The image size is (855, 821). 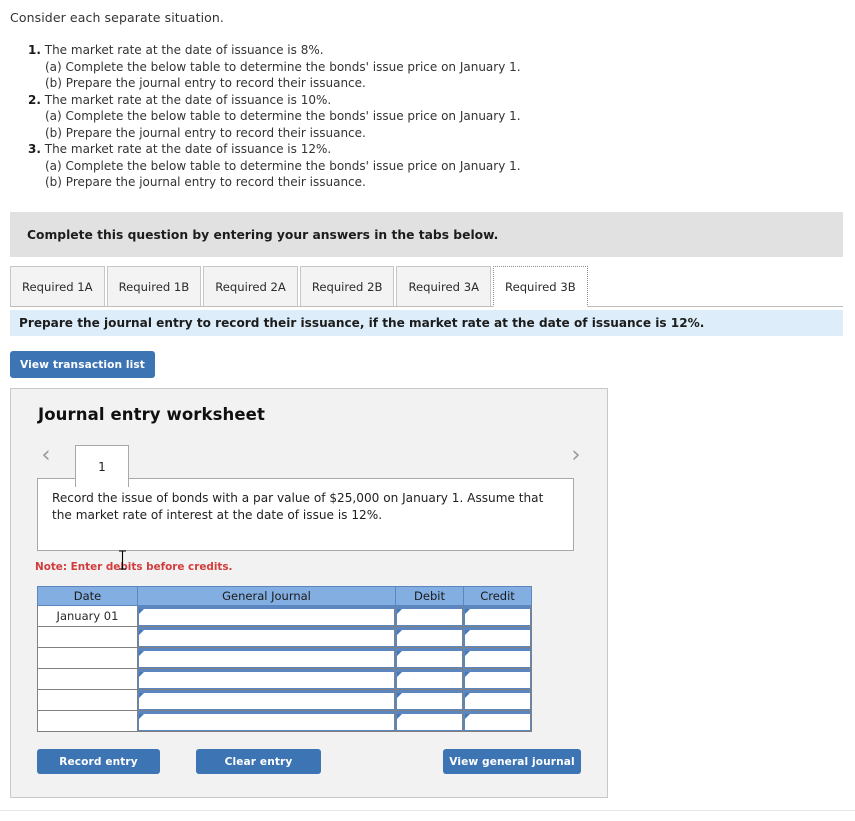 I want to click on view-transaction-list-button: View transaction list, so click(x=82, y=364).